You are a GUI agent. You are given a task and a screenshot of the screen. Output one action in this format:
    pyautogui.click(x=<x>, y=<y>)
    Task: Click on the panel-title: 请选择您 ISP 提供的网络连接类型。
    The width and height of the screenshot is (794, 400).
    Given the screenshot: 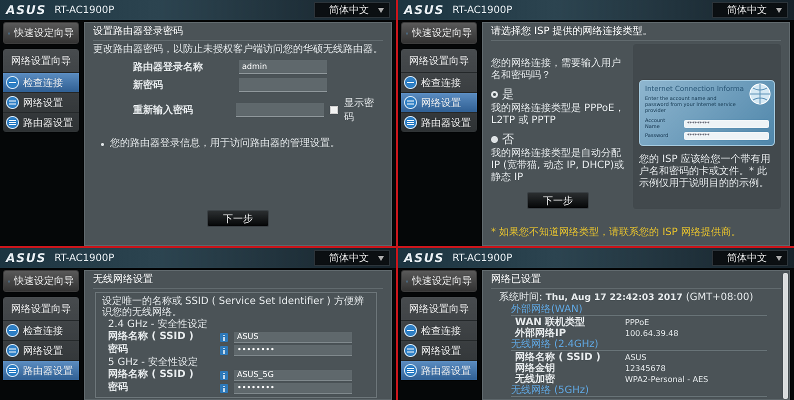 What is the action you would take?
    pyautogui.click(x=636, y=33)
    